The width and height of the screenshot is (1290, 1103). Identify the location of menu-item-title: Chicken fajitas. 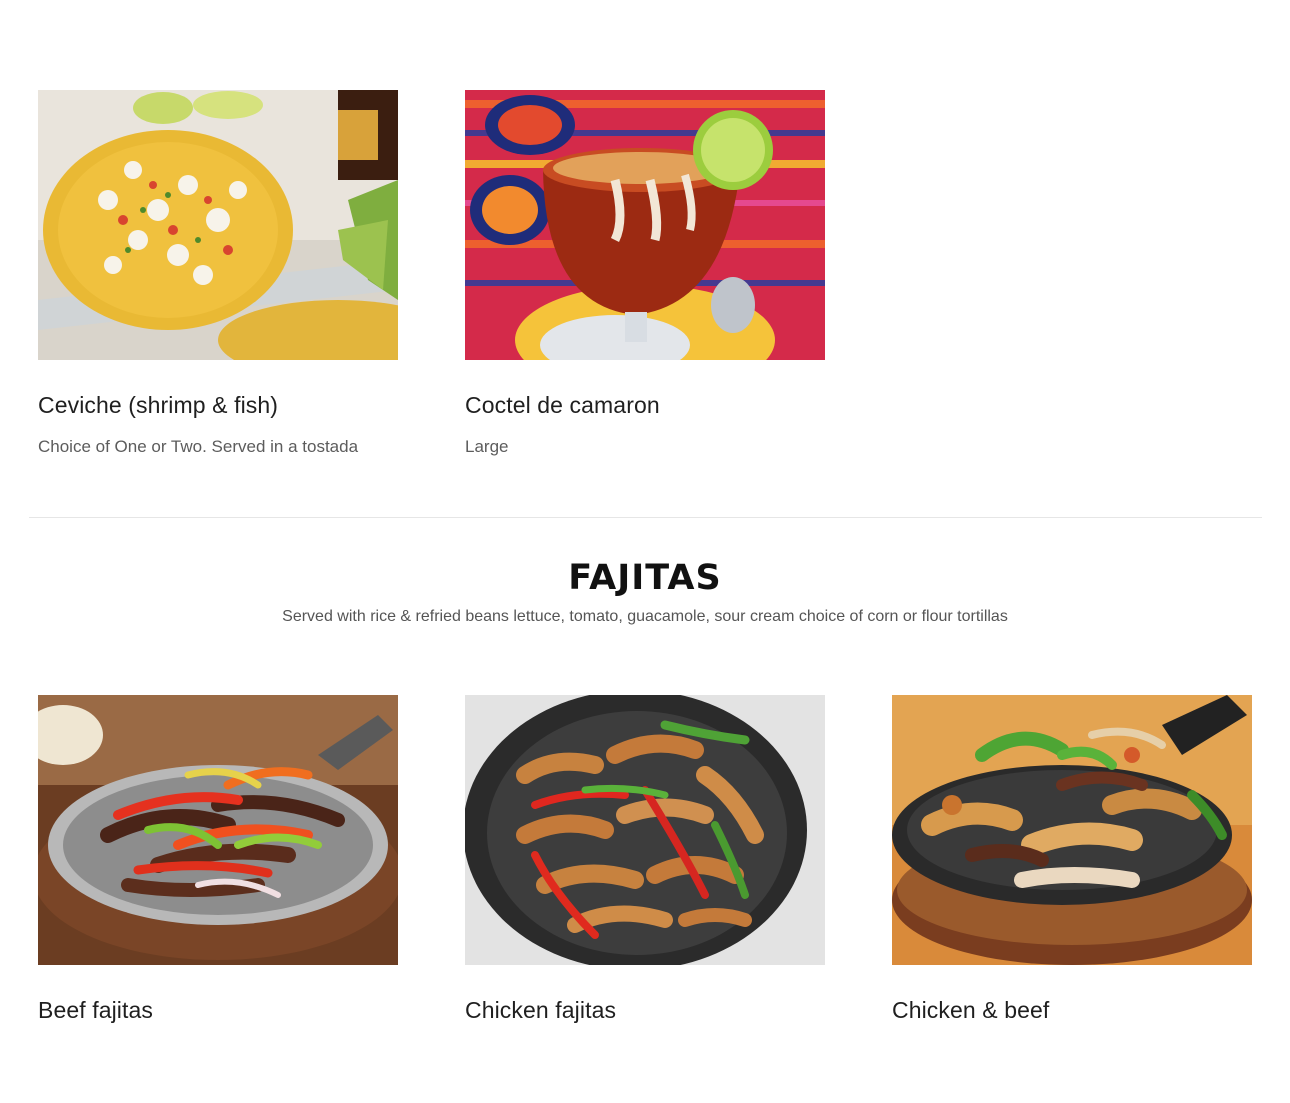
(541, 1010).